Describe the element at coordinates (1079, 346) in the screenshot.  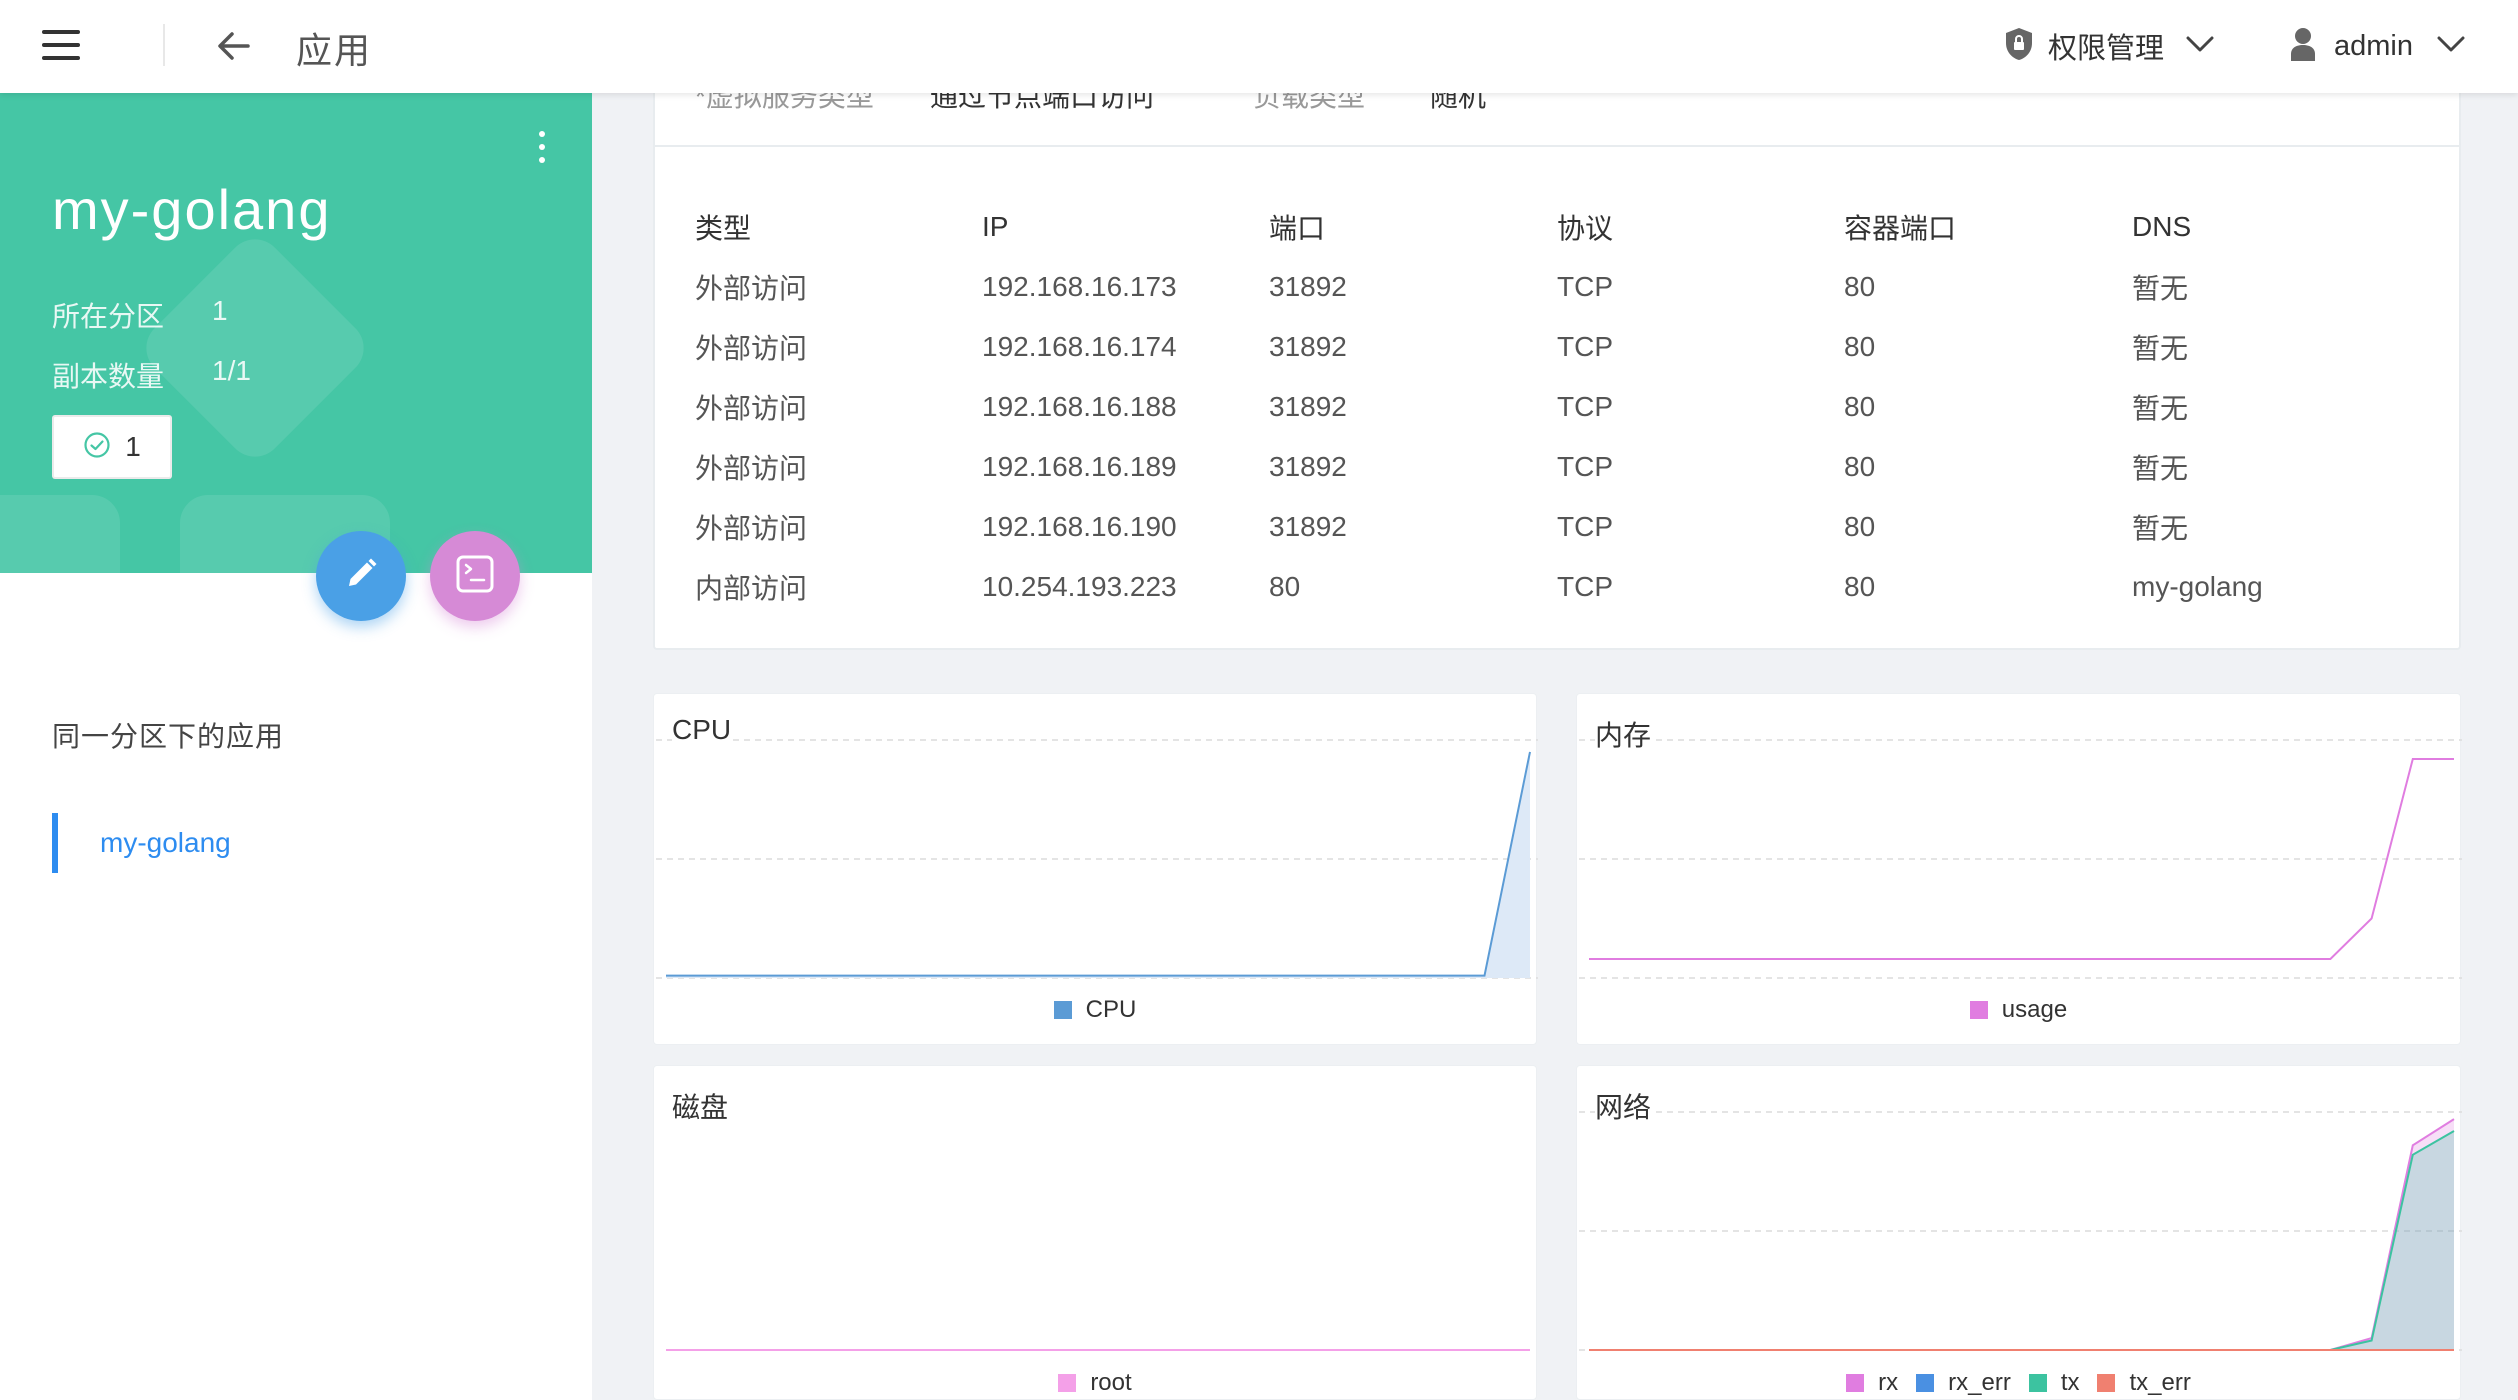
I see `table-cell: 192.168.16.174` at that location.